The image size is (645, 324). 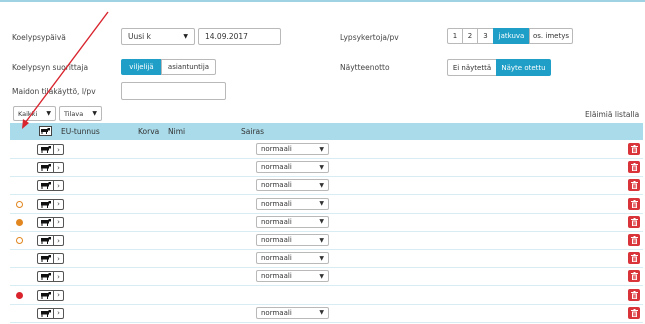 I want to click on annotation-arrow-head, so click(x=25, y=124).